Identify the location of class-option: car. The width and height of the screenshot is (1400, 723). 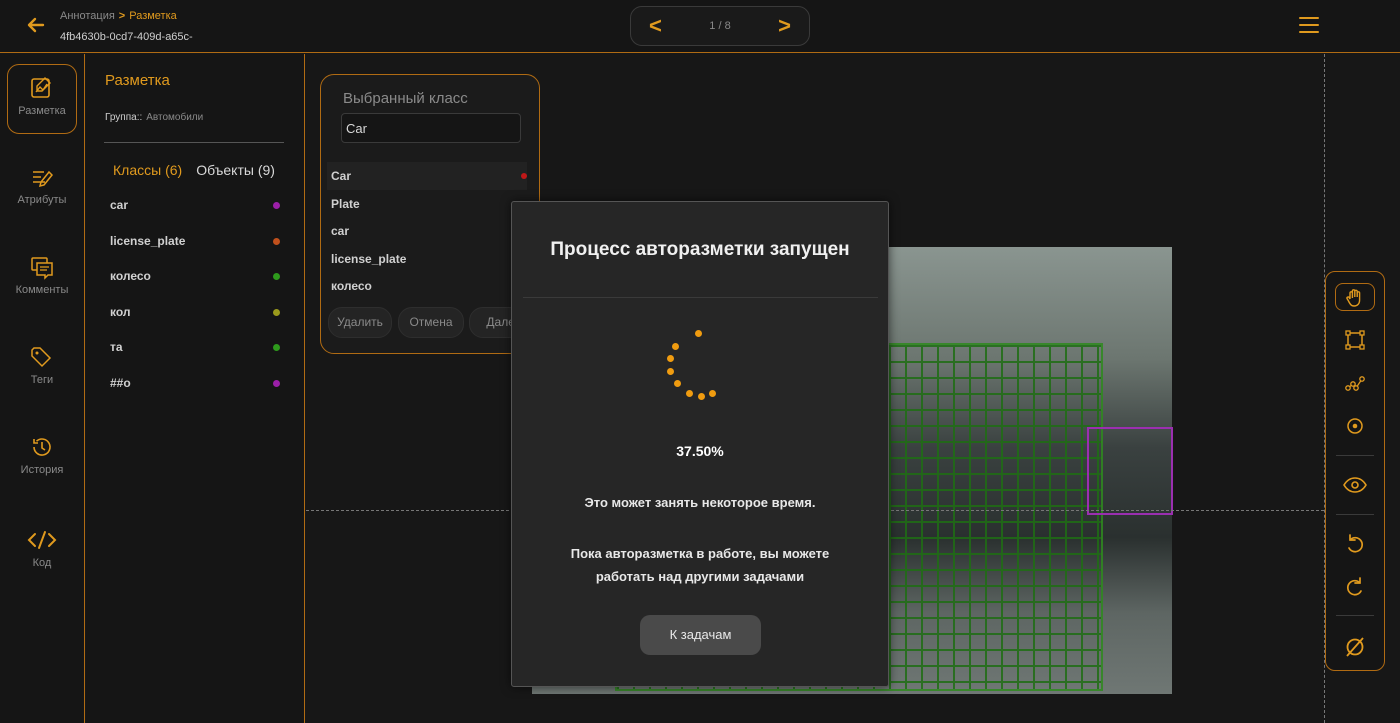
(427, 231).